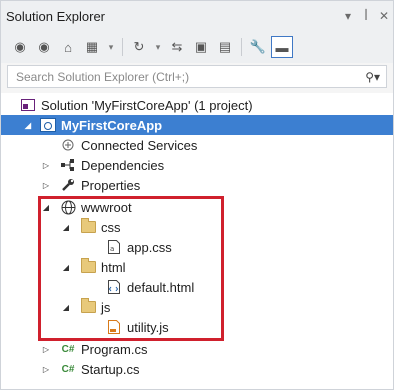 This screenshot has width=394, height=390. I want to click on search-box: ⚲▾, so click(197, 76).